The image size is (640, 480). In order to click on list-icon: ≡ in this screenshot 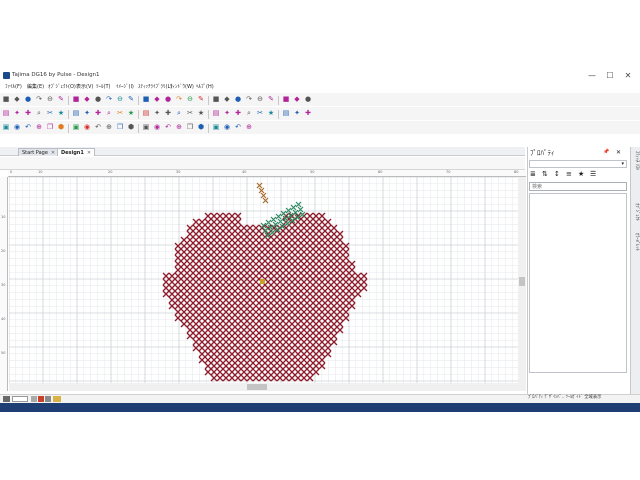, I will do `click(569, 174)`.